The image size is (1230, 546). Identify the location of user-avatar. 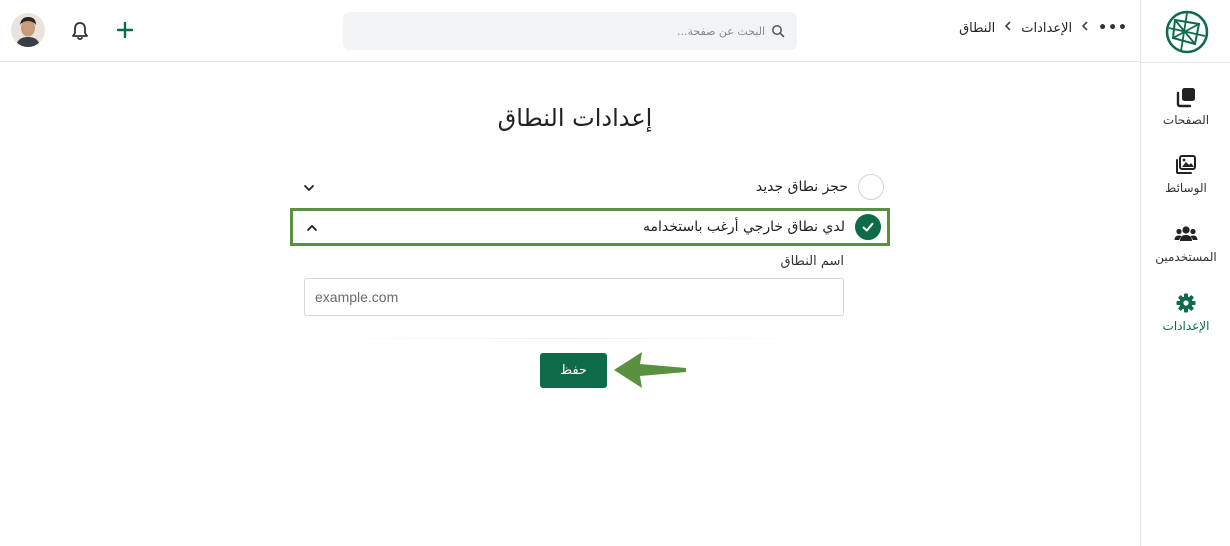
(28, 30).